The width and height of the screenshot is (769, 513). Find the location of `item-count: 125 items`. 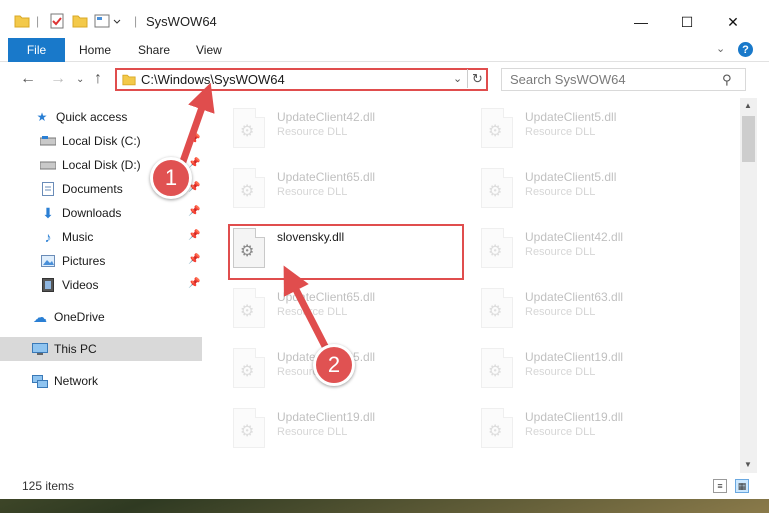

item-count: 125 items is located at coordinates (48, 486).